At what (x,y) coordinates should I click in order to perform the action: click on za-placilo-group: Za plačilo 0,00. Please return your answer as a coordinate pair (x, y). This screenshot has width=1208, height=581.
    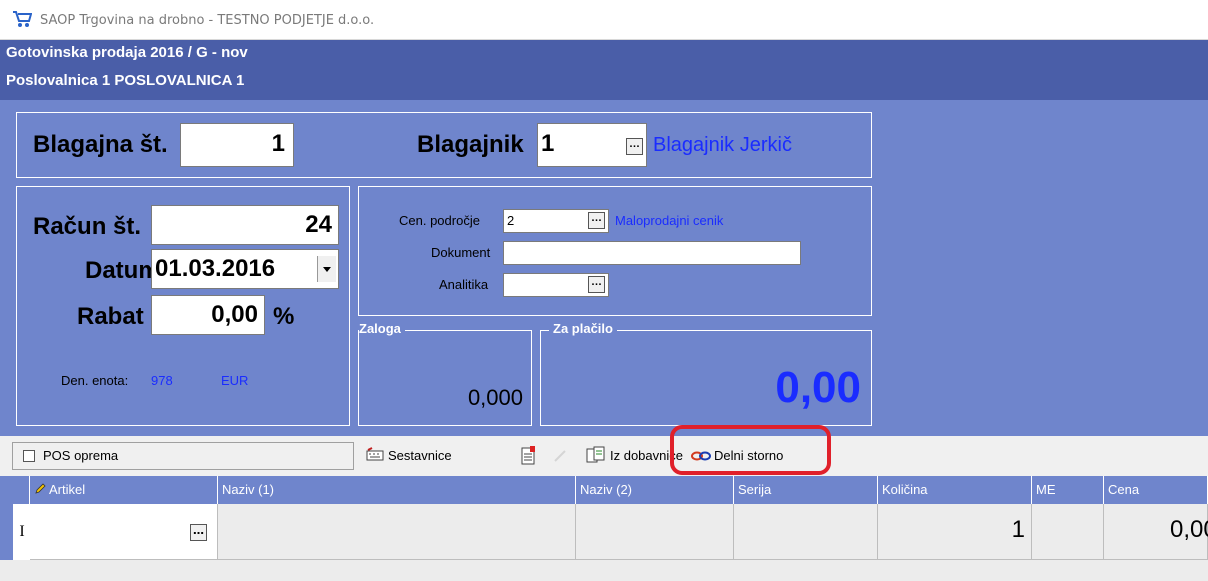
    Looking at the image, I should click on (706, 373).